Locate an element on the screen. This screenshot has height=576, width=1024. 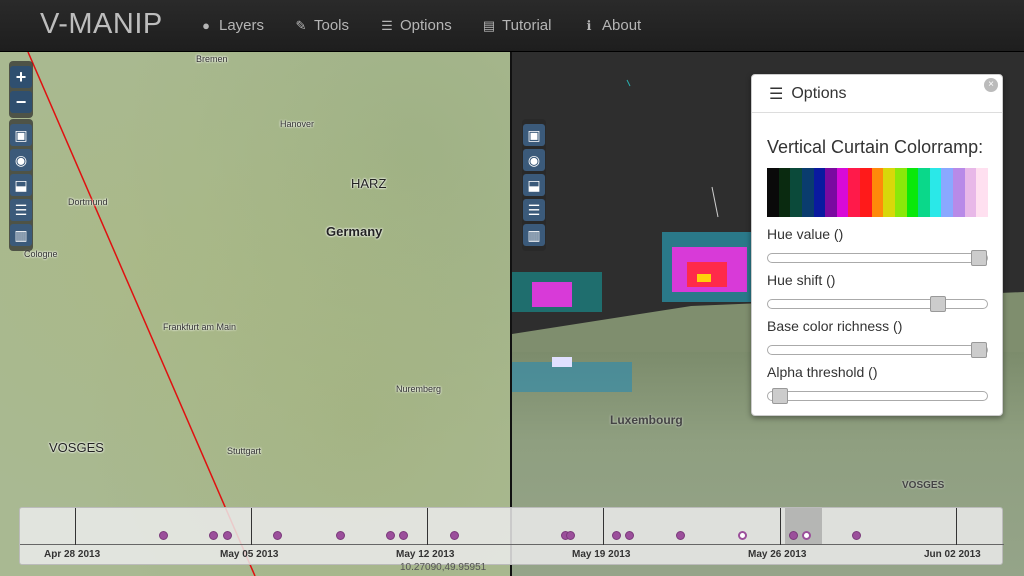
city-label-dortmund: Dortmund is located at coordinates (88, 202).